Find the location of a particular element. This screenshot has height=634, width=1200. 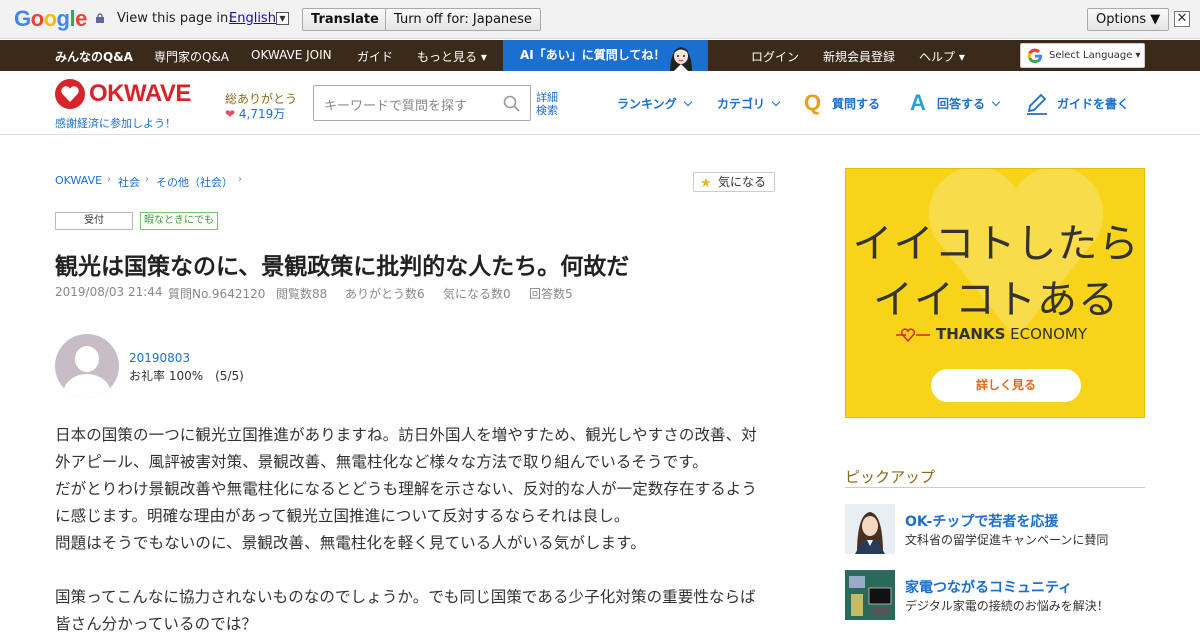

ranking-label: ランキング is located at coordinates (647, 104).